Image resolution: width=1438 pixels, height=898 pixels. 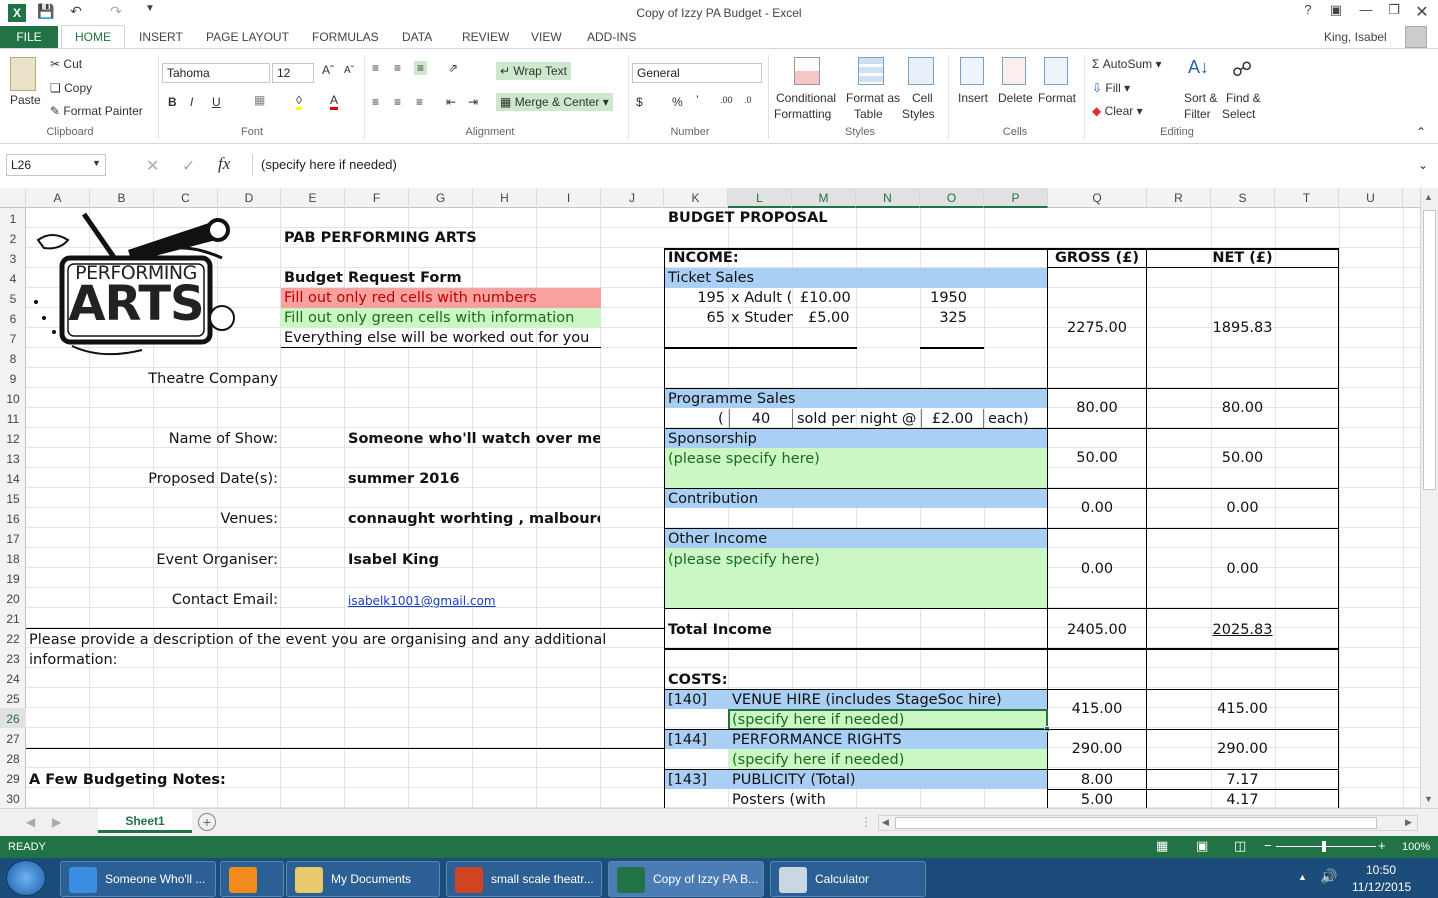 I want to click on posters-label: Posters (with, so click(x=779, y=799).